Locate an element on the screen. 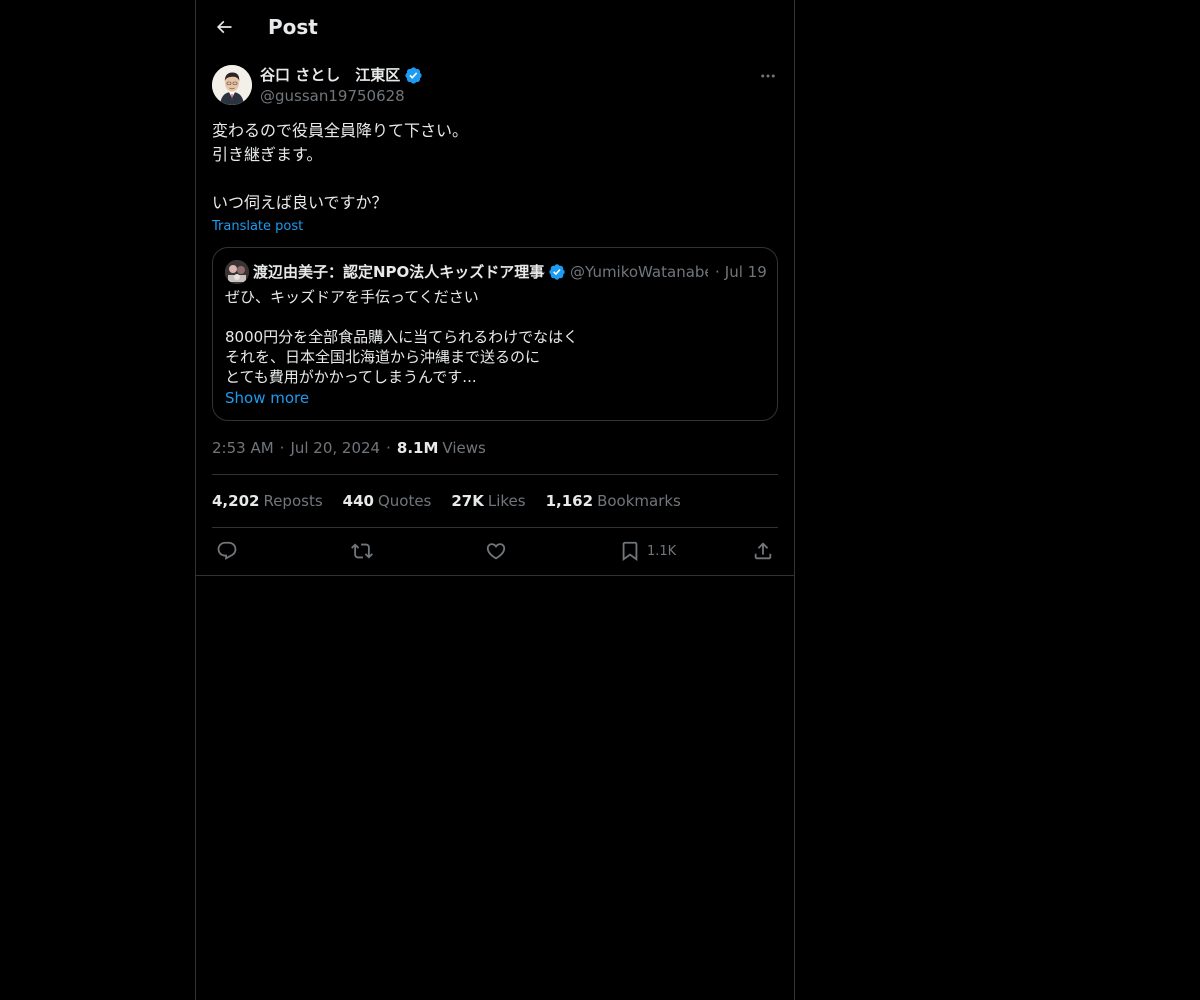 This screenshot has height=1000, width=1200. reposts-count: 4,202 is located at coordinates (236, 501).